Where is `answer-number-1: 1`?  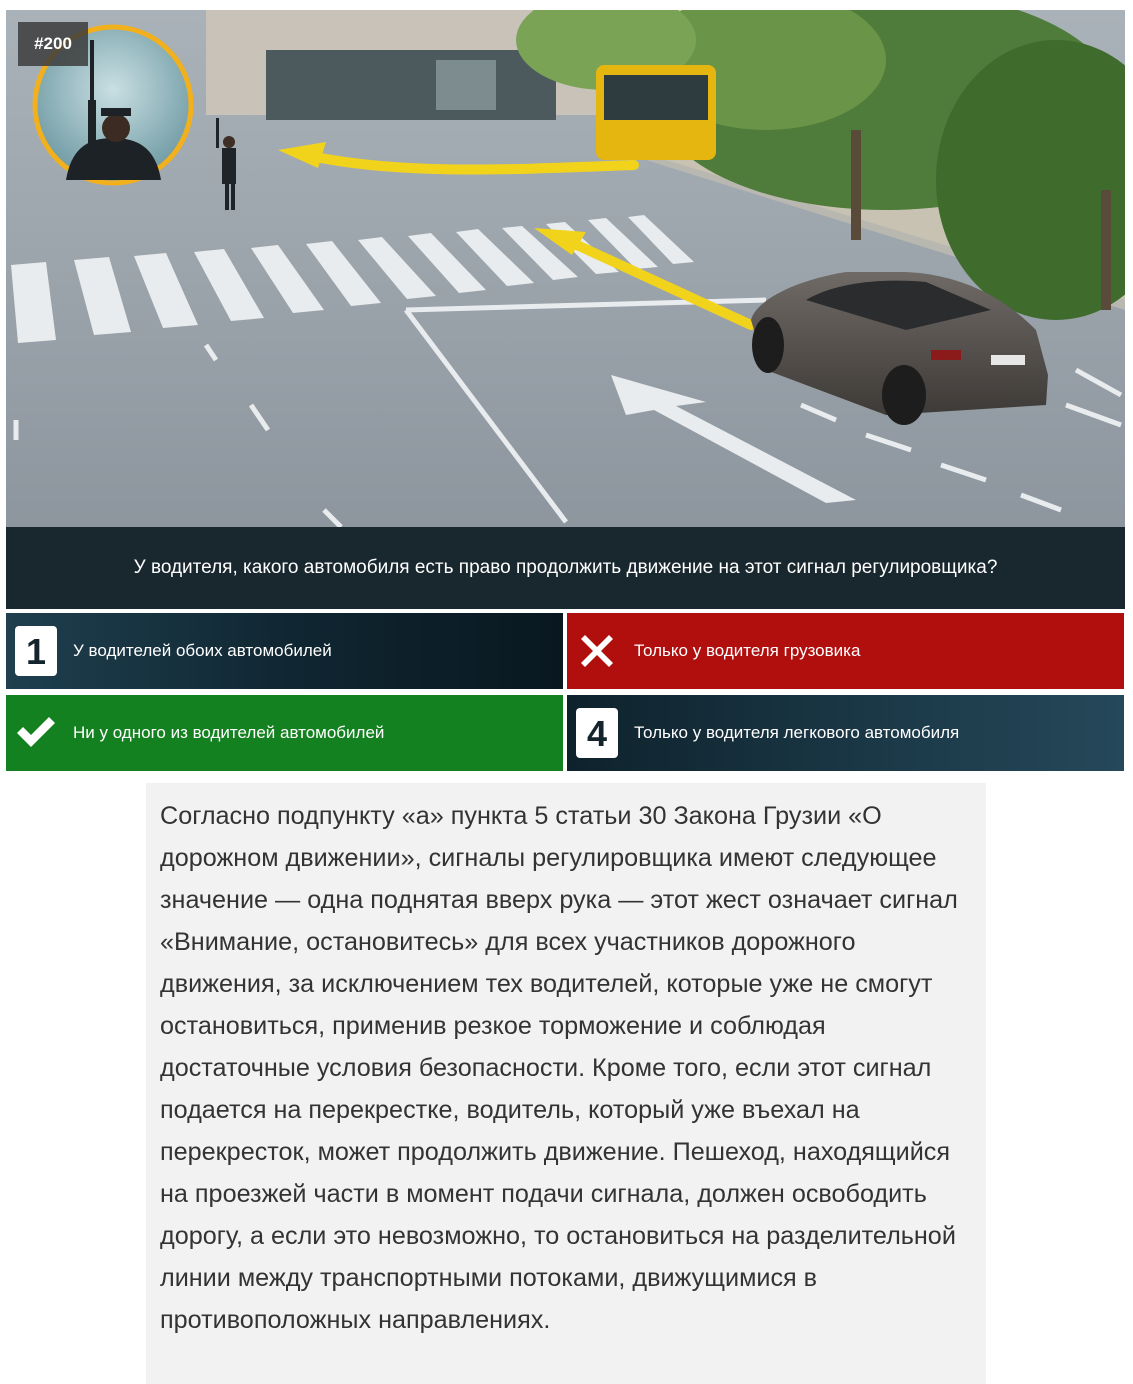
answer-number-1: 1 is located at coordinates (36, 651).